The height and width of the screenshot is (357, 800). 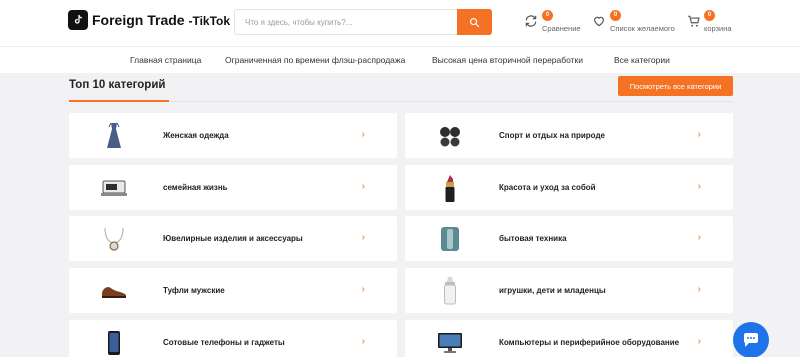 What do you see at coordinates (161, 20) in the screenshot?
I see `logo-text: Foreign Trade -TikTok` at bounding box center [161, 20].